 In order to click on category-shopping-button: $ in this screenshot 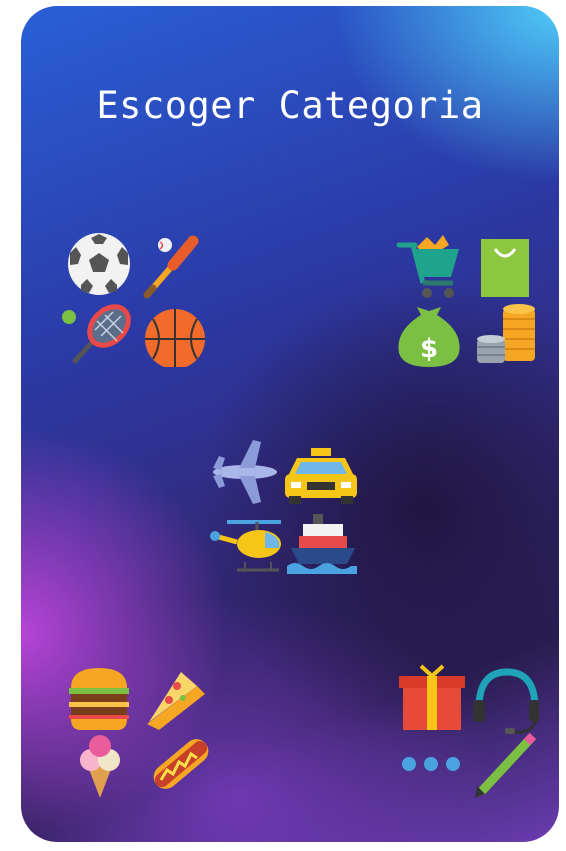, I will do `click(465, 299)`.